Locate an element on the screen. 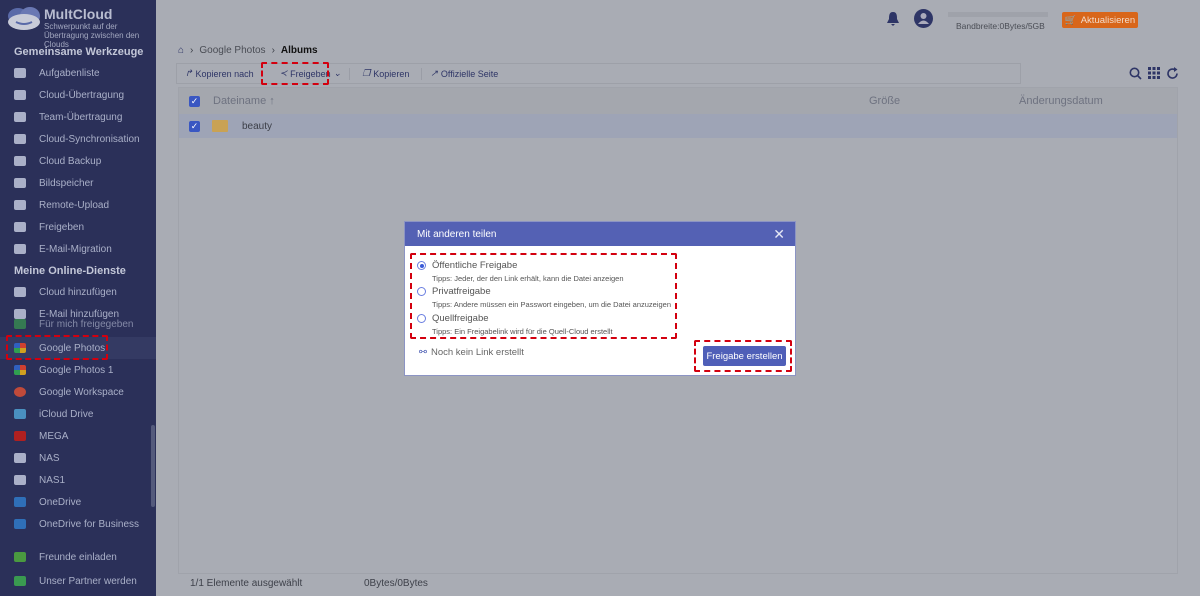 This screenshot has height=596, width=1200. copy-to-button: ↱ Kopieren nach is located at coordinates (219, 73).